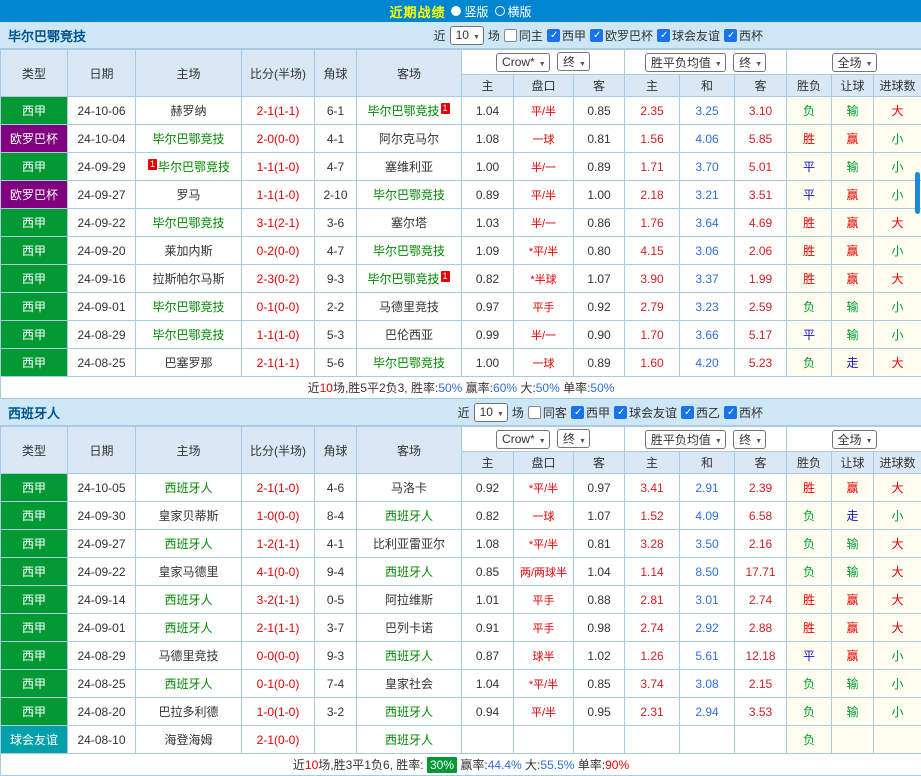  Describe the element at coordinates (409, 544) in the screenshot. I see `team-link: 比利亚雷亚尔` at that location.